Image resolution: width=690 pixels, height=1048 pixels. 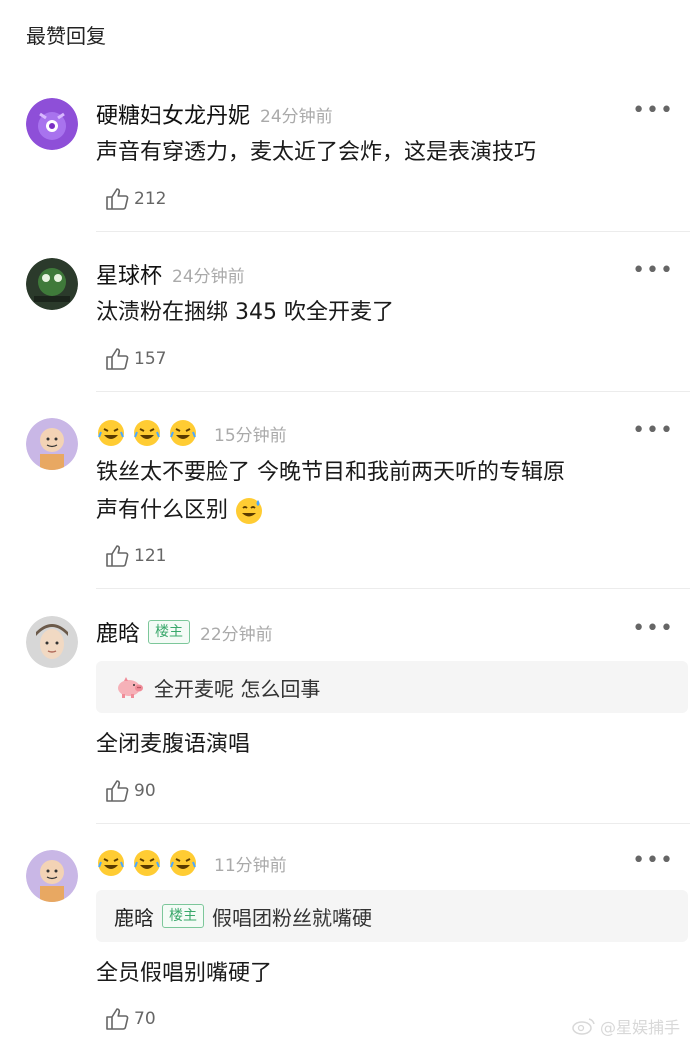 I want to click on like-count: 157, so click(x=150, y=359).